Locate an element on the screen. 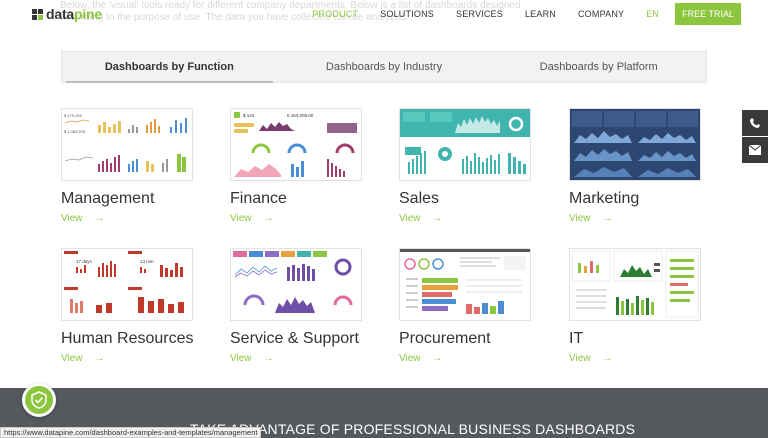  shield-check-icon is located at coordinates (39, 400).